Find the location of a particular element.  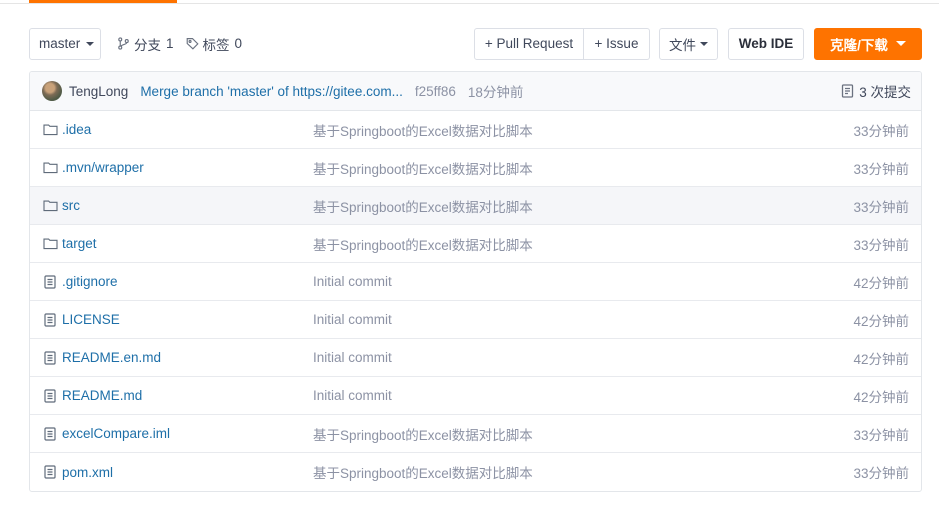

commit-count-label: 3 次提交 is located at coordinates (885, 92).